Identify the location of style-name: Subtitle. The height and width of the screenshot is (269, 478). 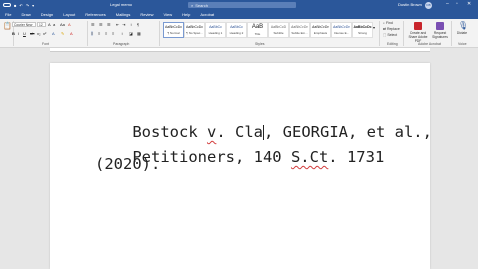
(278, 33).